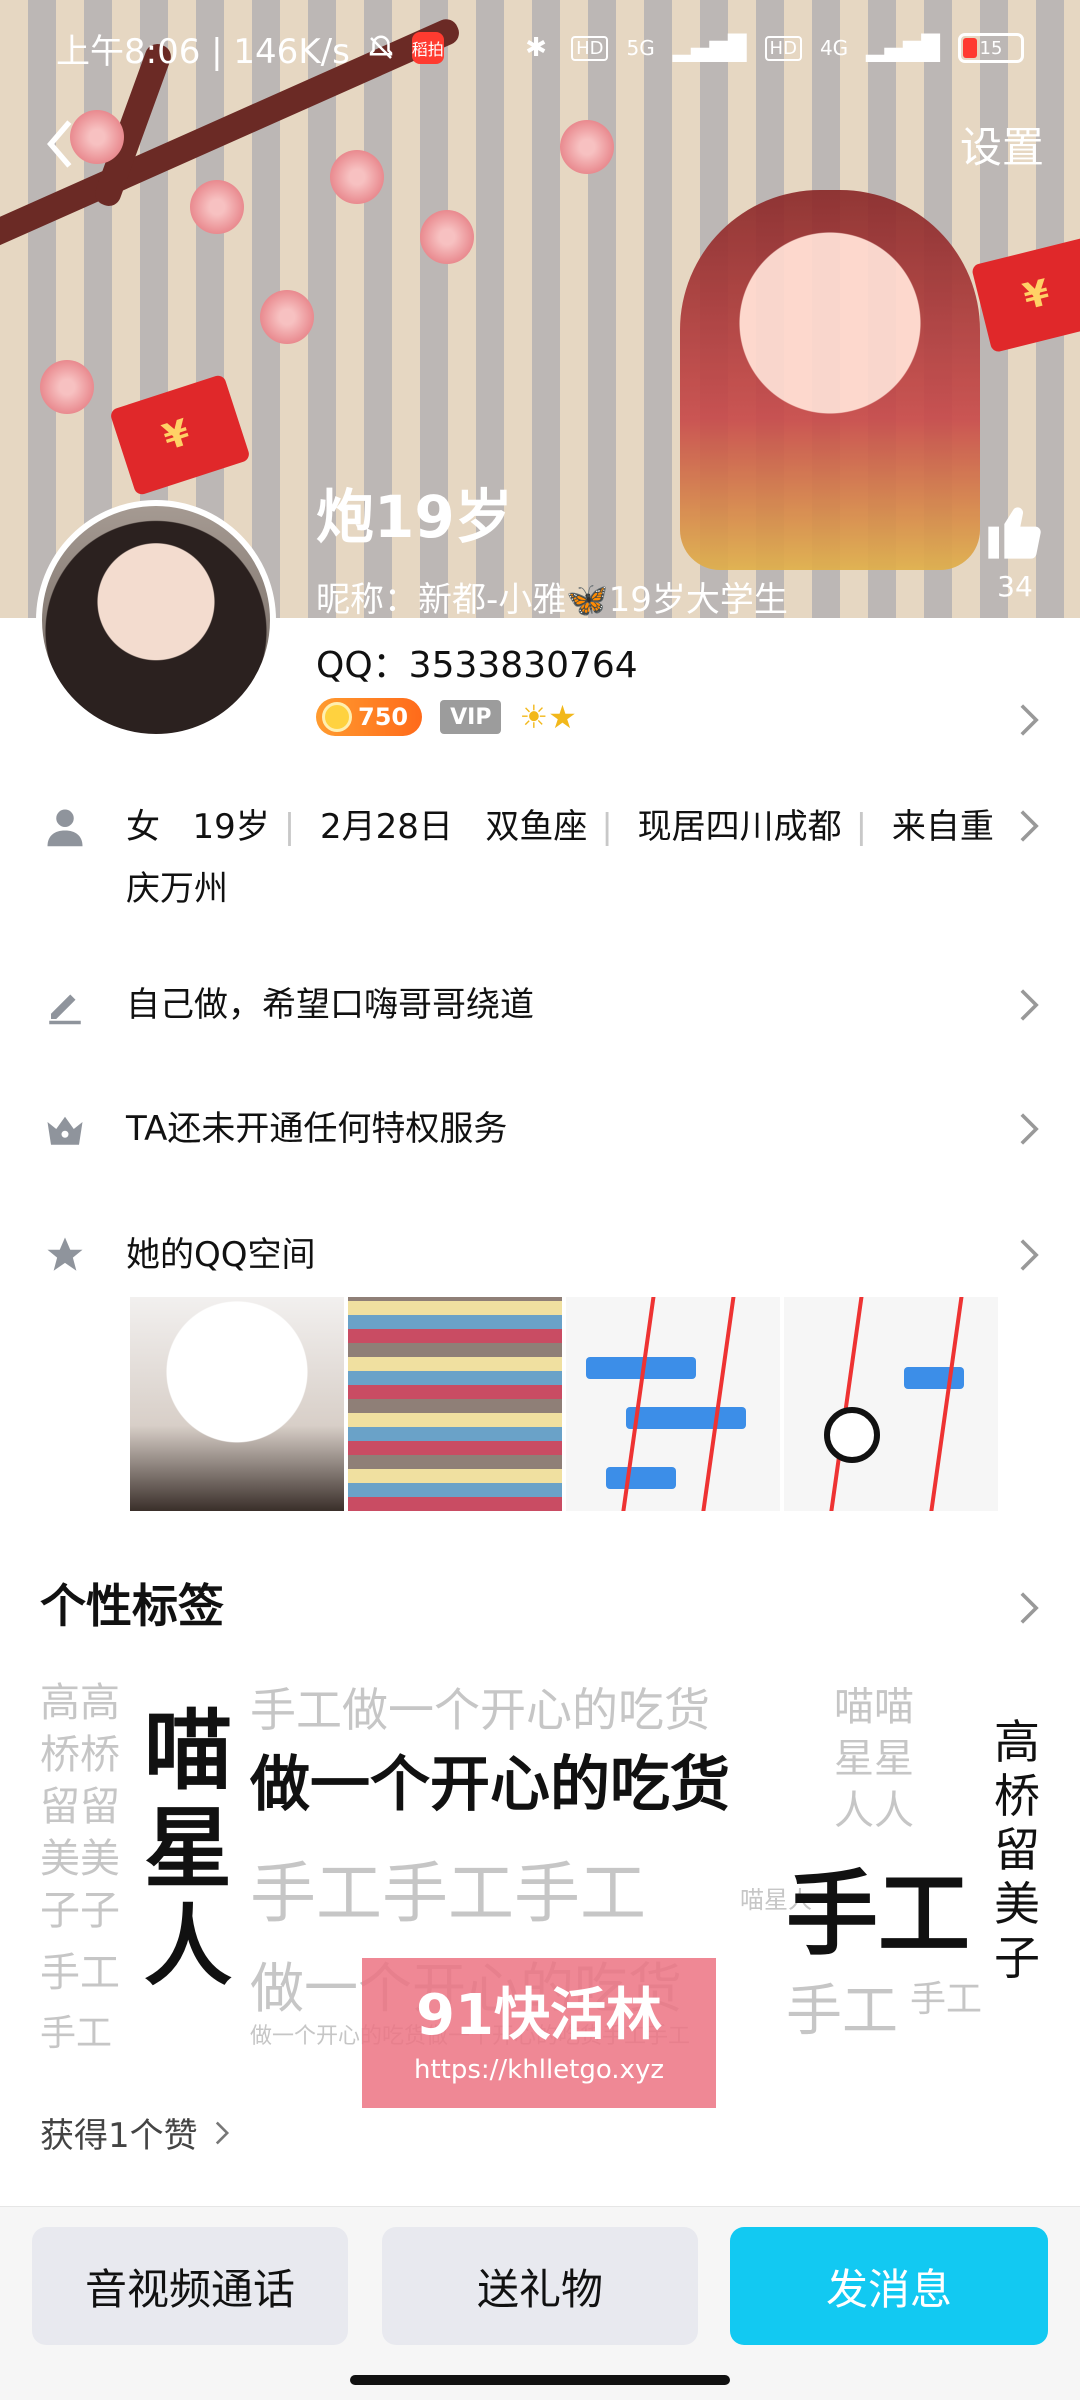  What do you see at coordinates (448, 1893) in the screenshot?
I see `tag-word: 手工手工手工` at bounding box center [448, 1893].